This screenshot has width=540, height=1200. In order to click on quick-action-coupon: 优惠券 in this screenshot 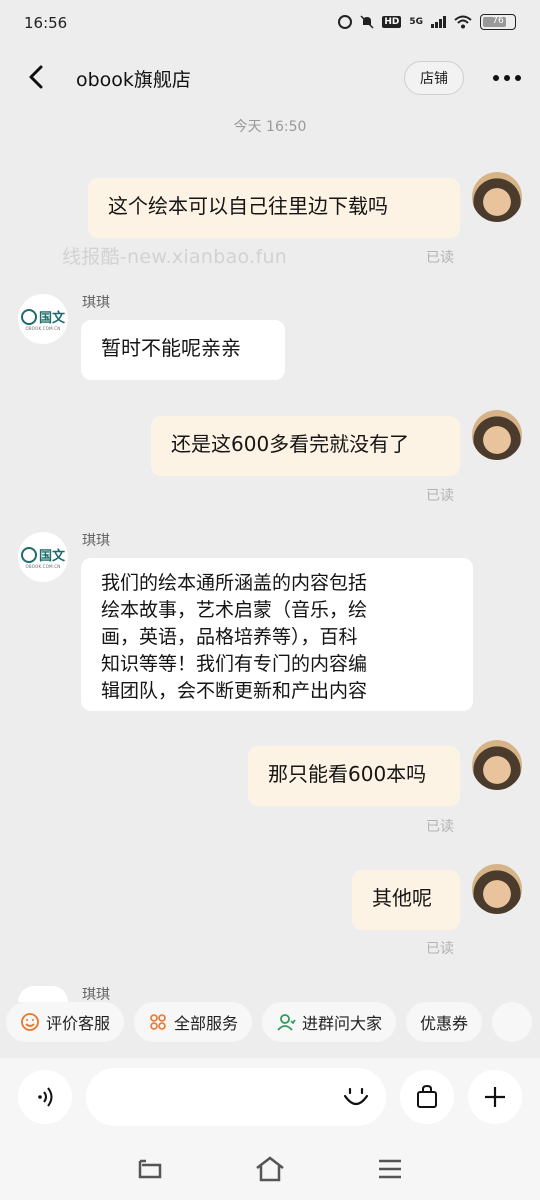, I will do `click(444, 1022)`.